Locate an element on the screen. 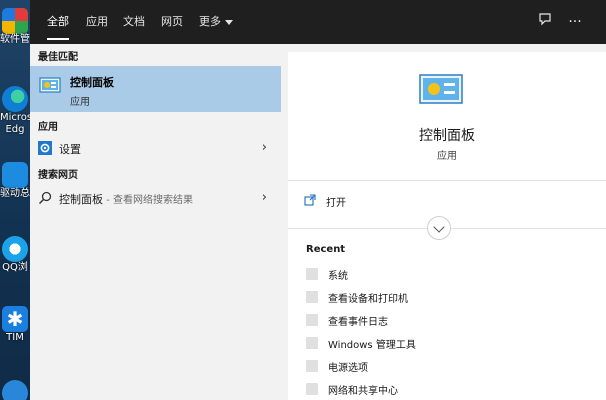  tab-apps: 应用 is located at coordinates (97, 22).